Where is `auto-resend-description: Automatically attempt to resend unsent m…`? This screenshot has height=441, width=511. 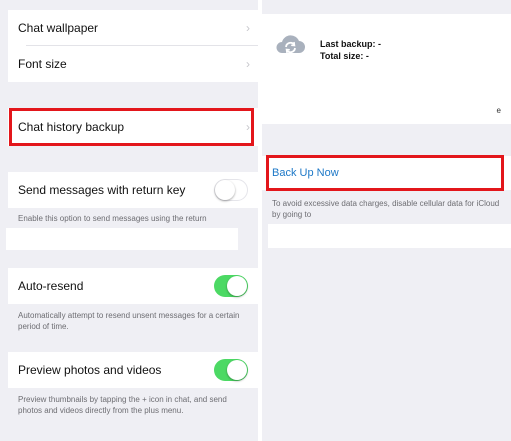
auto-resend-description: Automatically attempt to resend unsent m… is located at coordinates (129, 321).